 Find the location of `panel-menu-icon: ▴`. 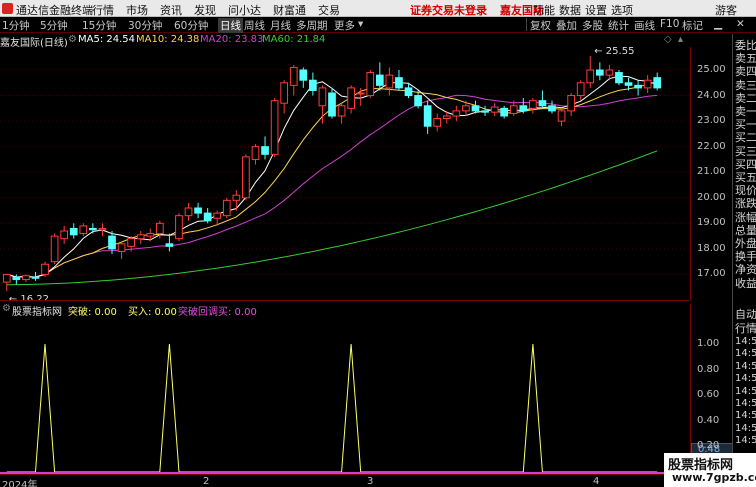

panel-menu-icon: ▴ is located at coordinates (680, 39).